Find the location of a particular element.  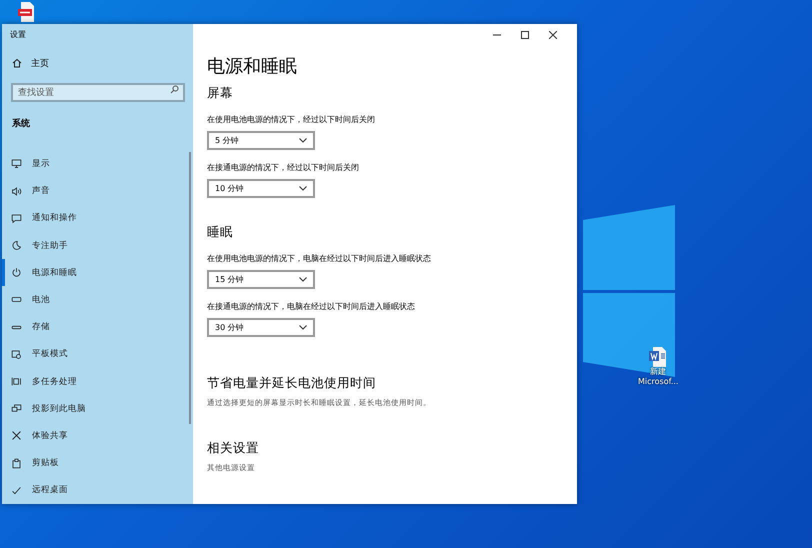

search-icon is located at coordinates (174, 89).